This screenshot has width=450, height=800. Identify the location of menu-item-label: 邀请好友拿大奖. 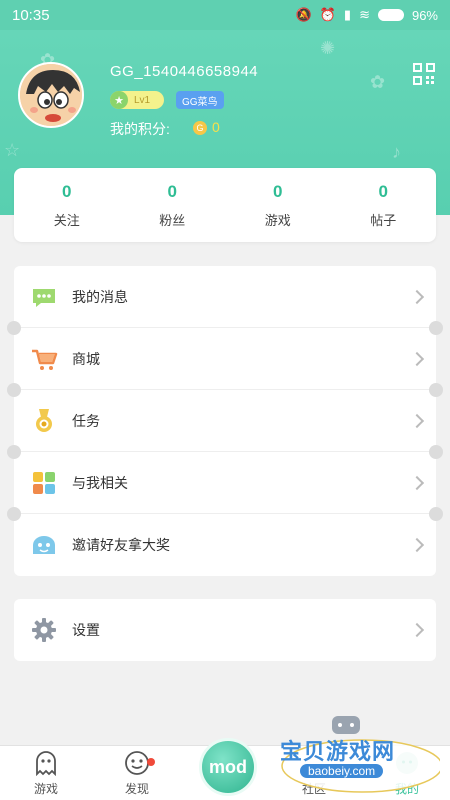
(121, 545).